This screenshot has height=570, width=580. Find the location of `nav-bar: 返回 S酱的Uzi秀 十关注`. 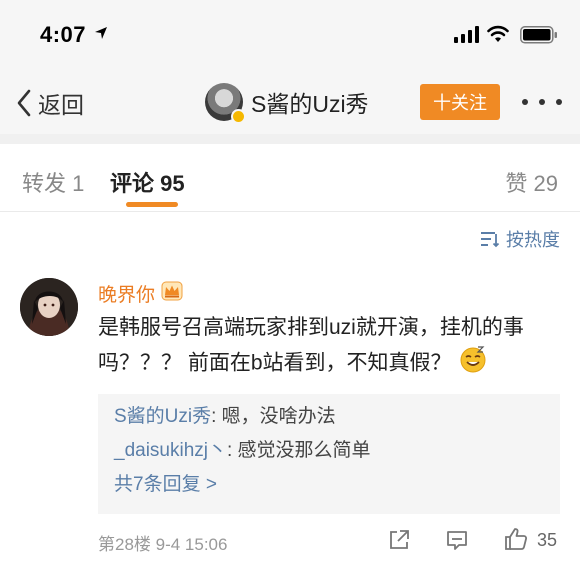

nav-bar: 返回 S酱的Uzi秀 十关注 is located at coordinates (290, 102).